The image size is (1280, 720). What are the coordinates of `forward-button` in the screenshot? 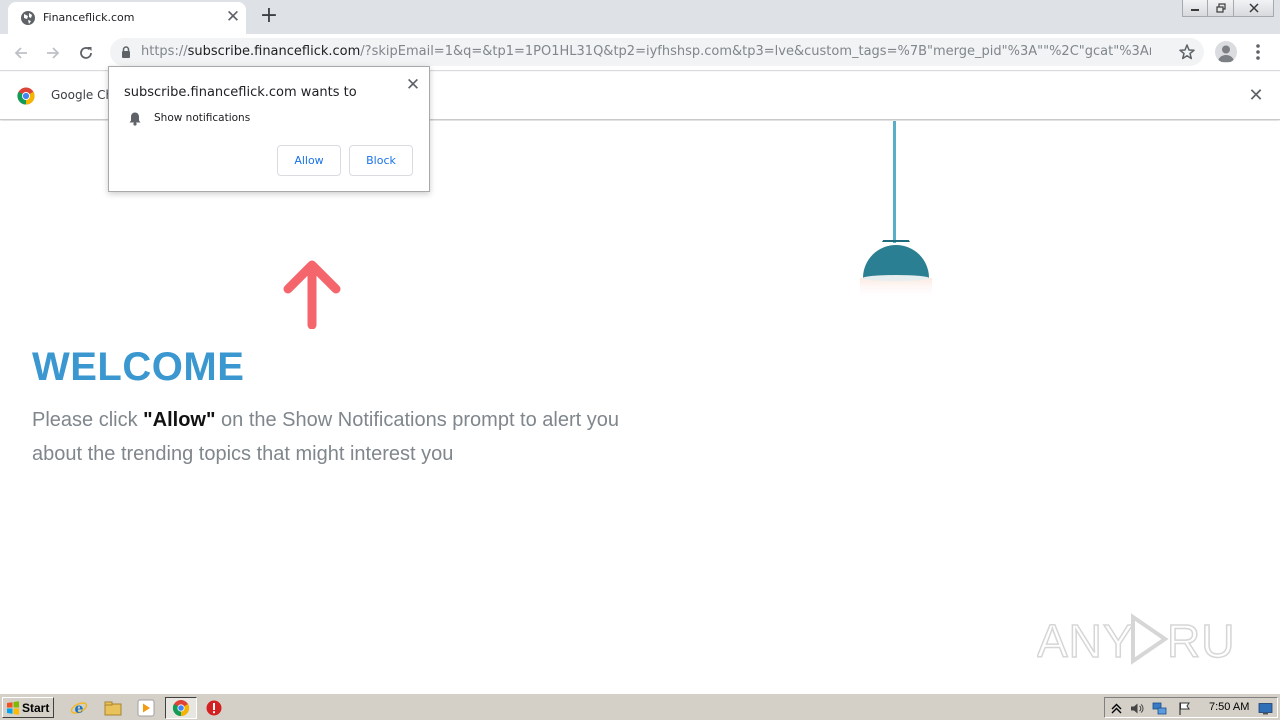 It's located at (53, 53).